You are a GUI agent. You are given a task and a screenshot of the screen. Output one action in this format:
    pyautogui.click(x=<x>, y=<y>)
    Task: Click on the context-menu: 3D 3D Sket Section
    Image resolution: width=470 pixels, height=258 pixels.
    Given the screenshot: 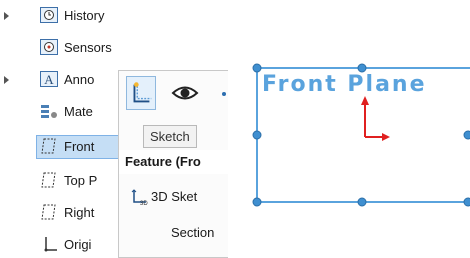 What is the action you would take?
    pyautogui.click(x=174, y=218)
    